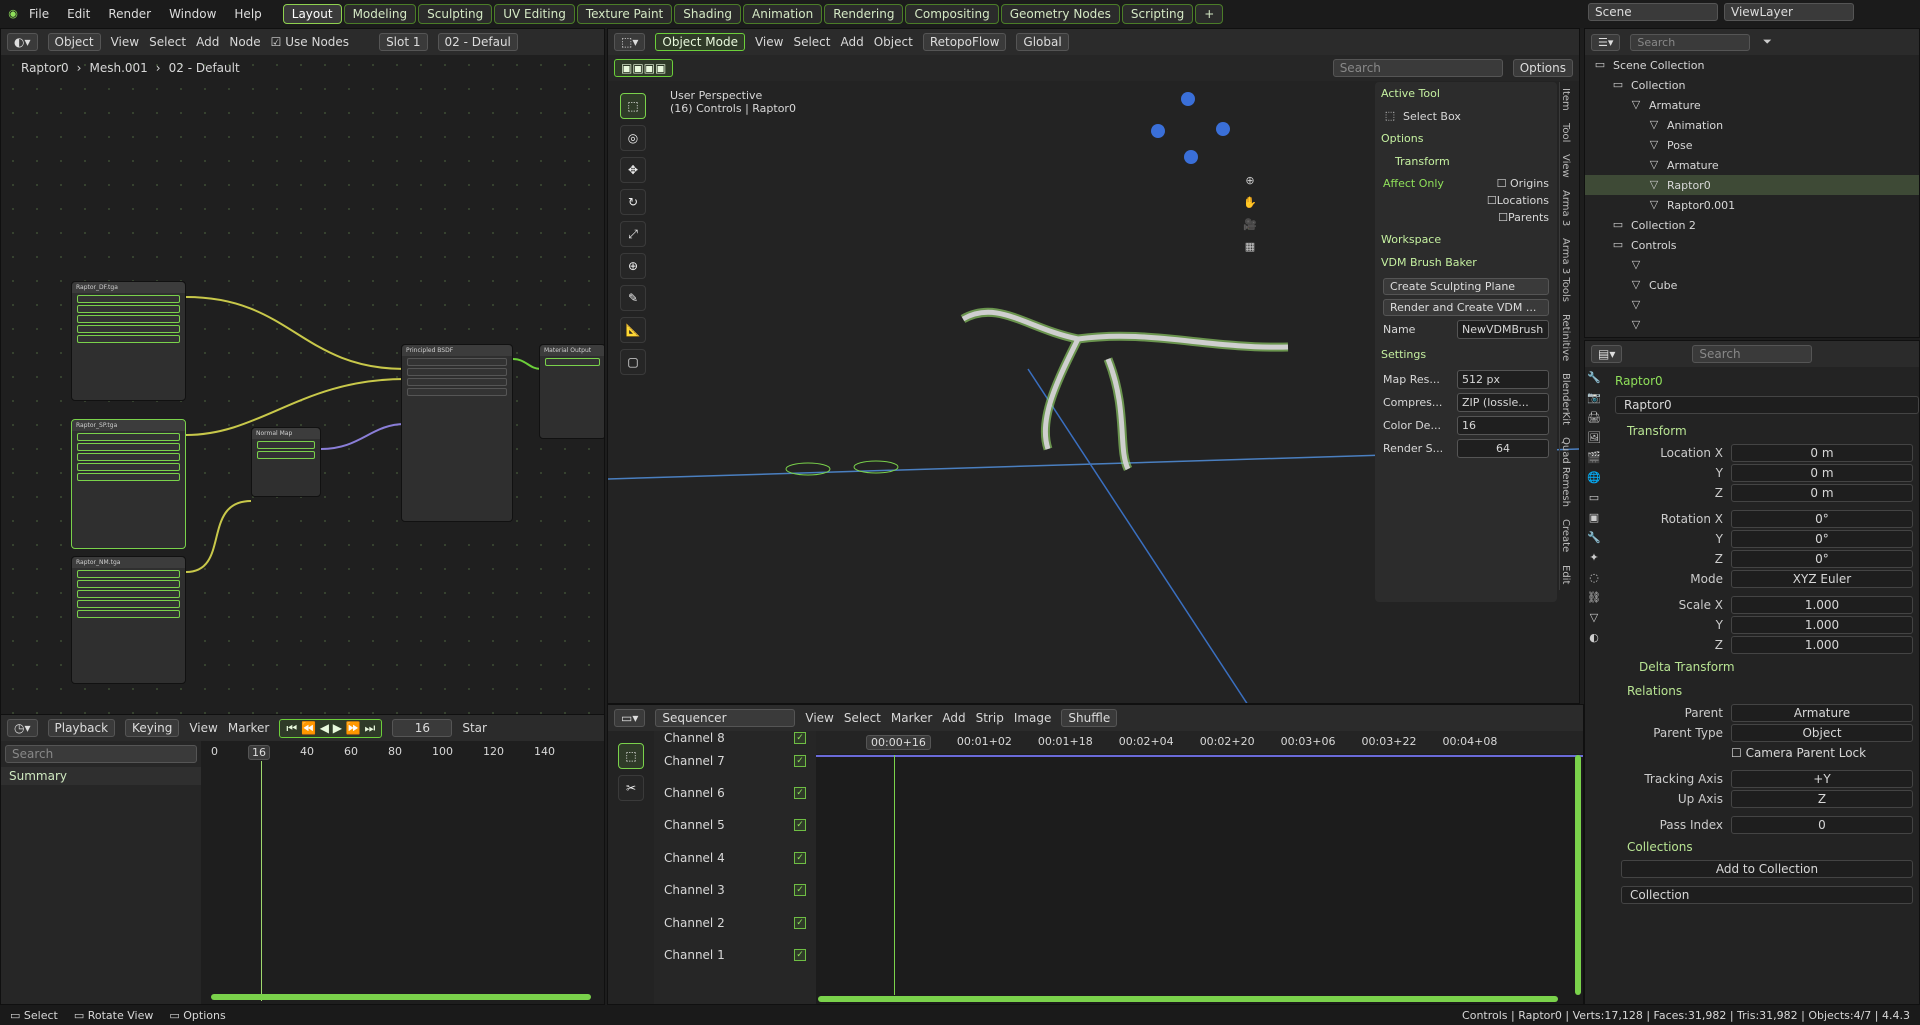 This screenshot has height=1025, width=1920. Describe the element at coordinates (631, 788) in the screenshot. I see `blade-tool: ✂` at that location.